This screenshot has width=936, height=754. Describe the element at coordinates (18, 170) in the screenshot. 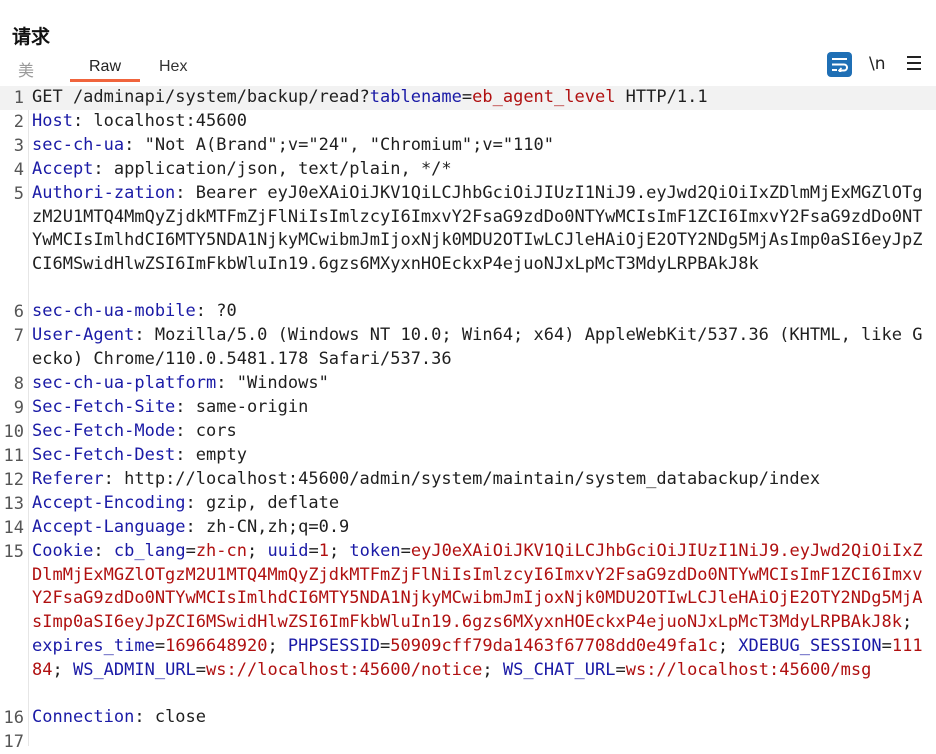

I see `line-number: 4` at that location.